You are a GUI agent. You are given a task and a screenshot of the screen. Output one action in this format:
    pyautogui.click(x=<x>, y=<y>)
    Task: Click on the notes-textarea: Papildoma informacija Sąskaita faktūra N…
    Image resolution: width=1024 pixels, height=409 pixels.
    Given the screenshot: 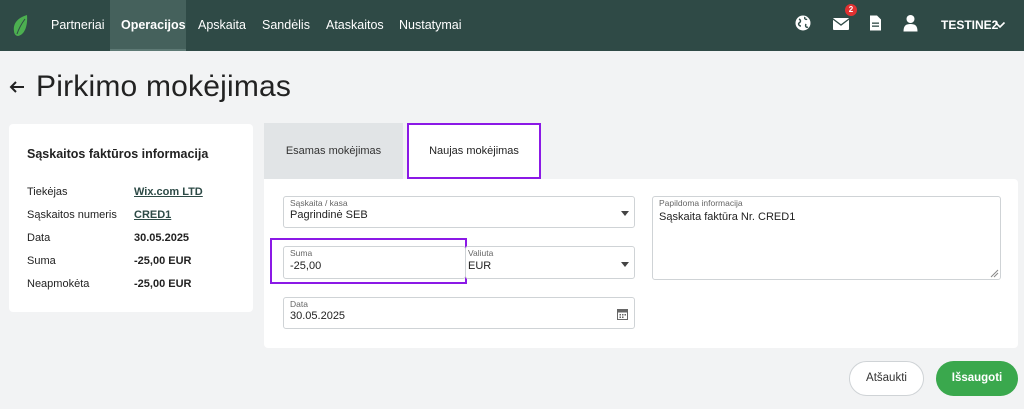 What is the action you would take?
    pyautogui.click(x=826, y=238)
    